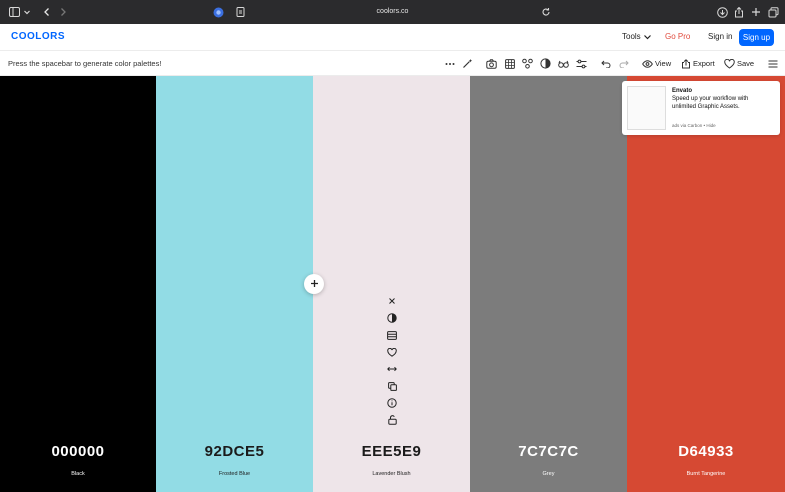 The height and width of the screenshot is (492, 785). What do you see at coordinates (722, 12) in the screenshot?
I see `download-icon` at bounding box center [722, 12].